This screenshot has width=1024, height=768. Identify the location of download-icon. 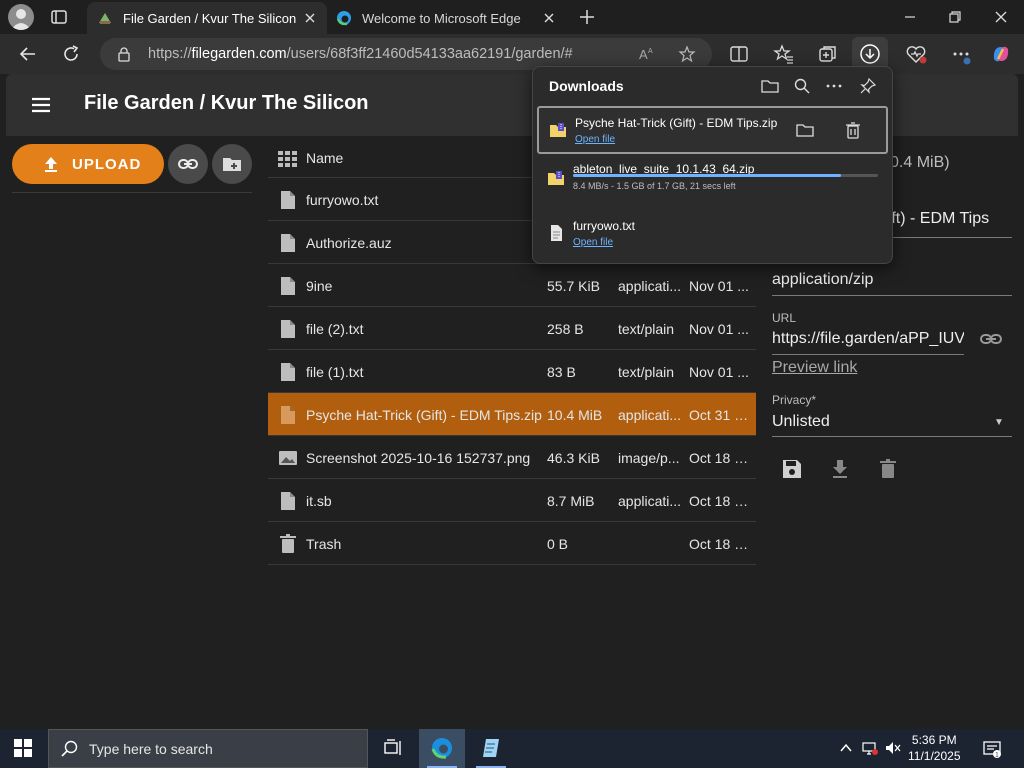
(870, 54).